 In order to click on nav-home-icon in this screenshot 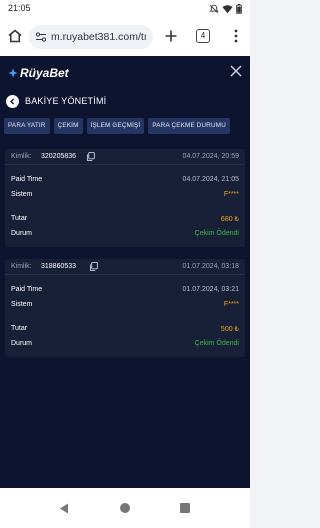, I will do `click(125, 508)`.